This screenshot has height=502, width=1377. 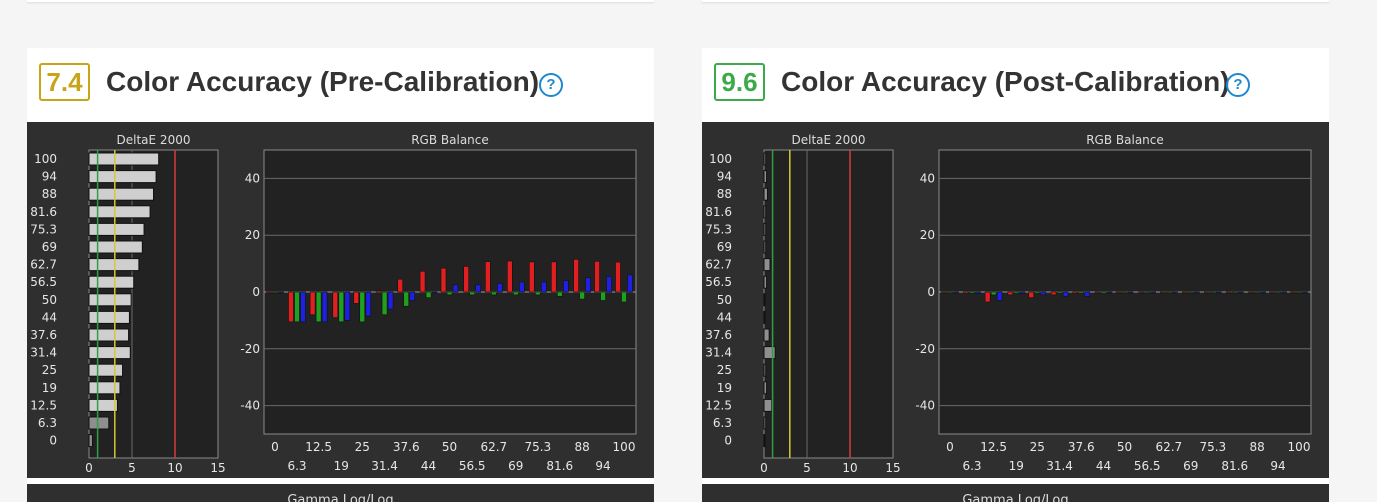 What do you see at coordinates (323, 81) in the screenshot?
I see `card-title: Color Accuracy (Pre-Calibration)` at bounding box center [323, 81].